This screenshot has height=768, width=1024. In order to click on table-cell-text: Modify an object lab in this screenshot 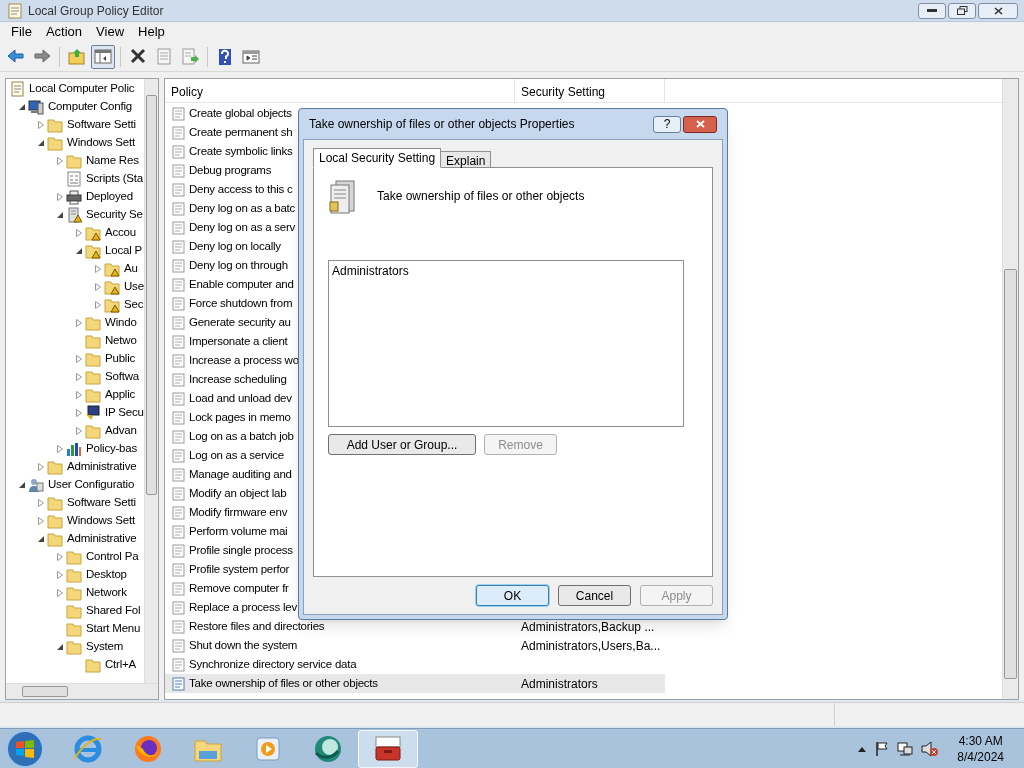, I will do `click(238, 493)`.